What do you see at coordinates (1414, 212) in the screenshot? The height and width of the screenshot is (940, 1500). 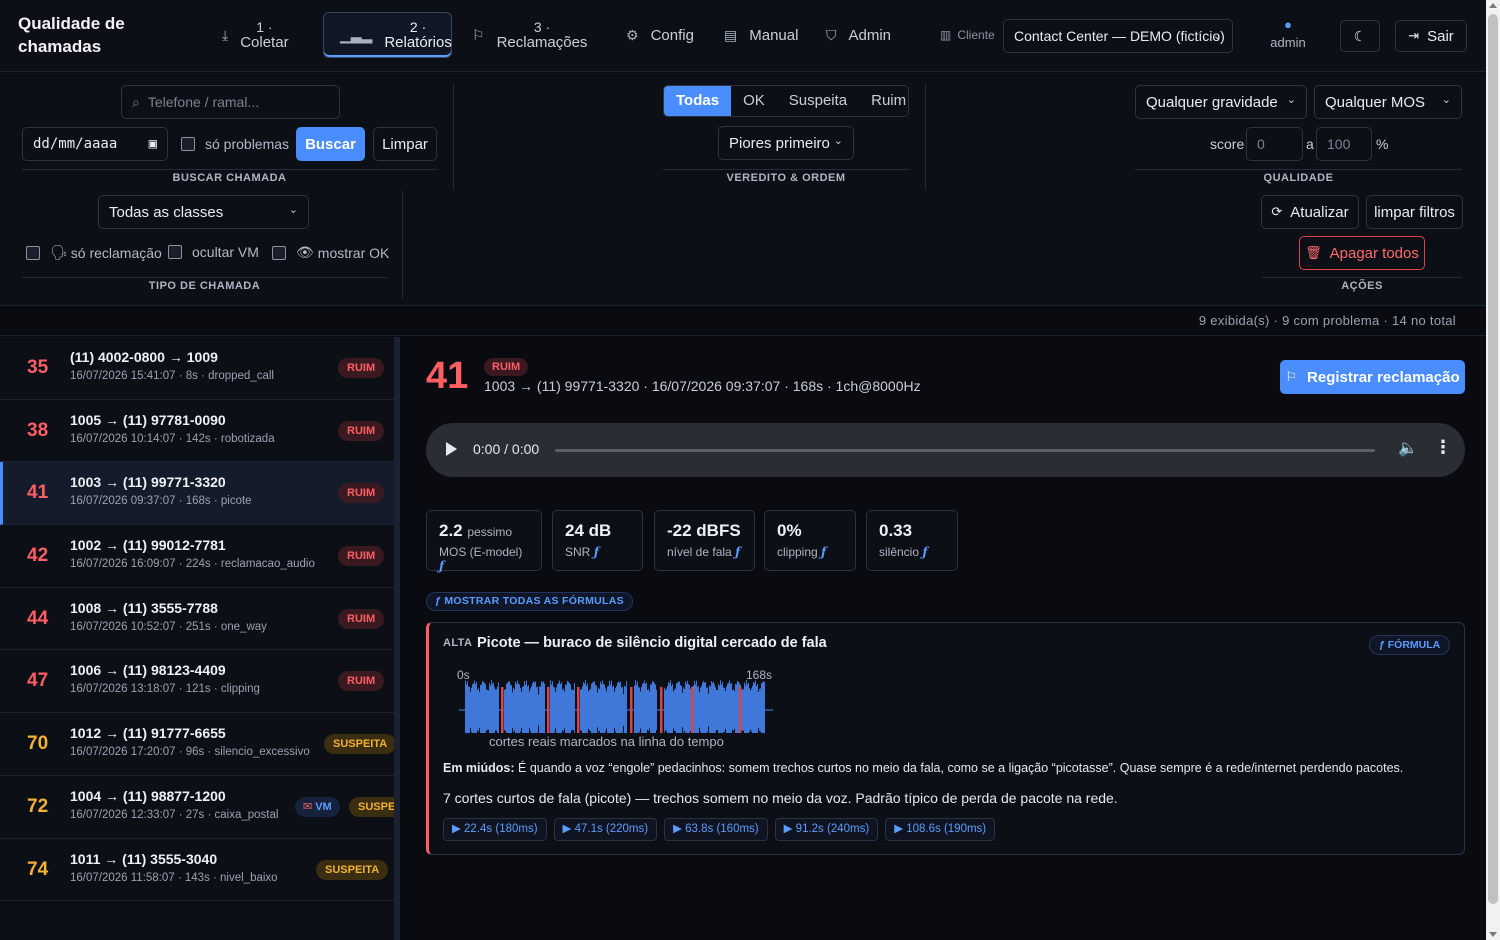 I see `limpar-filtros-button: limpar filtros` at bounding box center [1414, 212].